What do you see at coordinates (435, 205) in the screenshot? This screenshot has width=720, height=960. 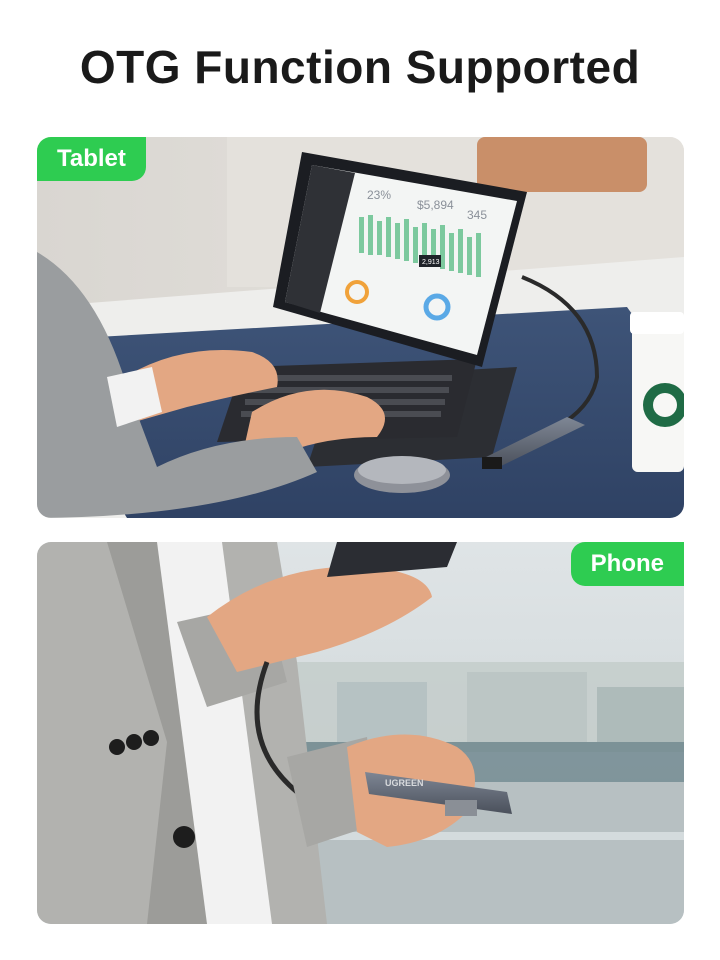 I see `screen-stat-2: $5,894` at bounding box center [435, 205].